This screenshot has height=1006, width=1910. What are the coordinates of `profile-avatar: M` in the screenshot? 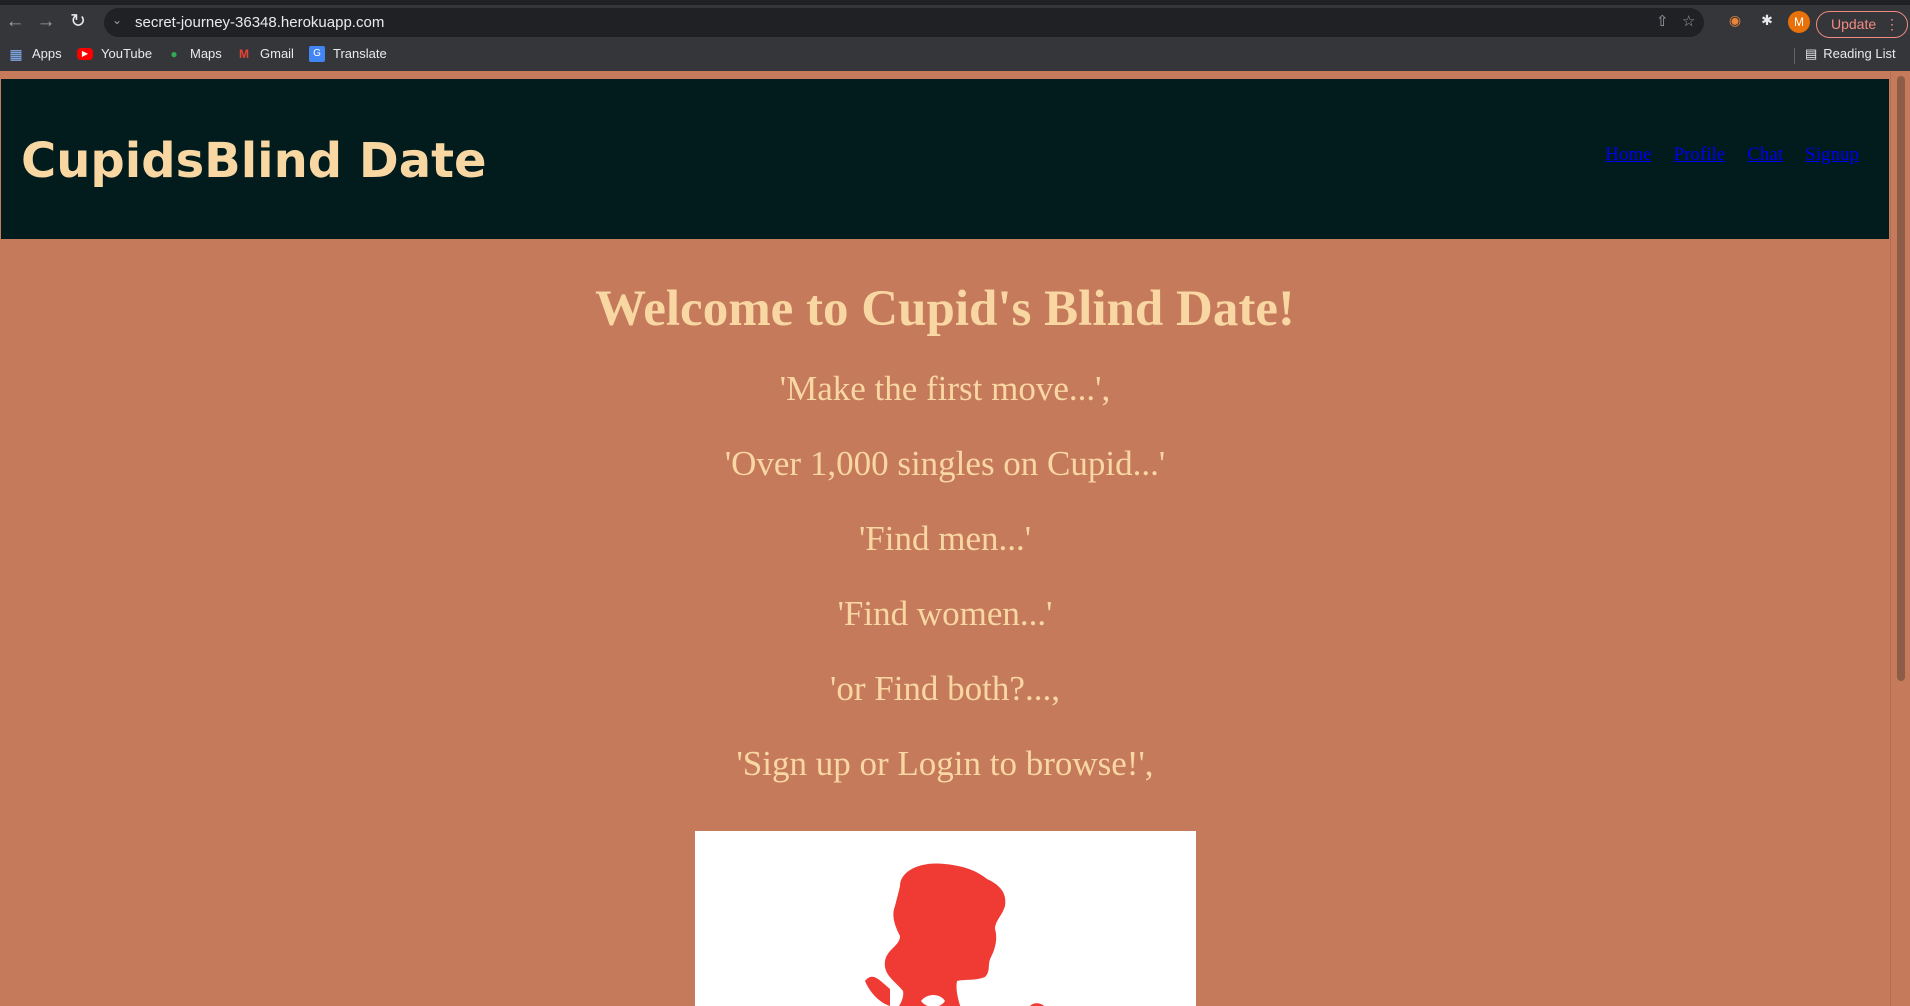 It's located at (1799, 22).